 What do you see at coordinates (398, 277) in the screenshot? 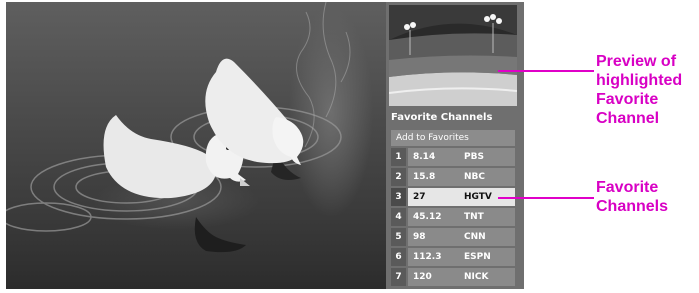
I see `channel-index: 7` at bounding box center [398, 277].